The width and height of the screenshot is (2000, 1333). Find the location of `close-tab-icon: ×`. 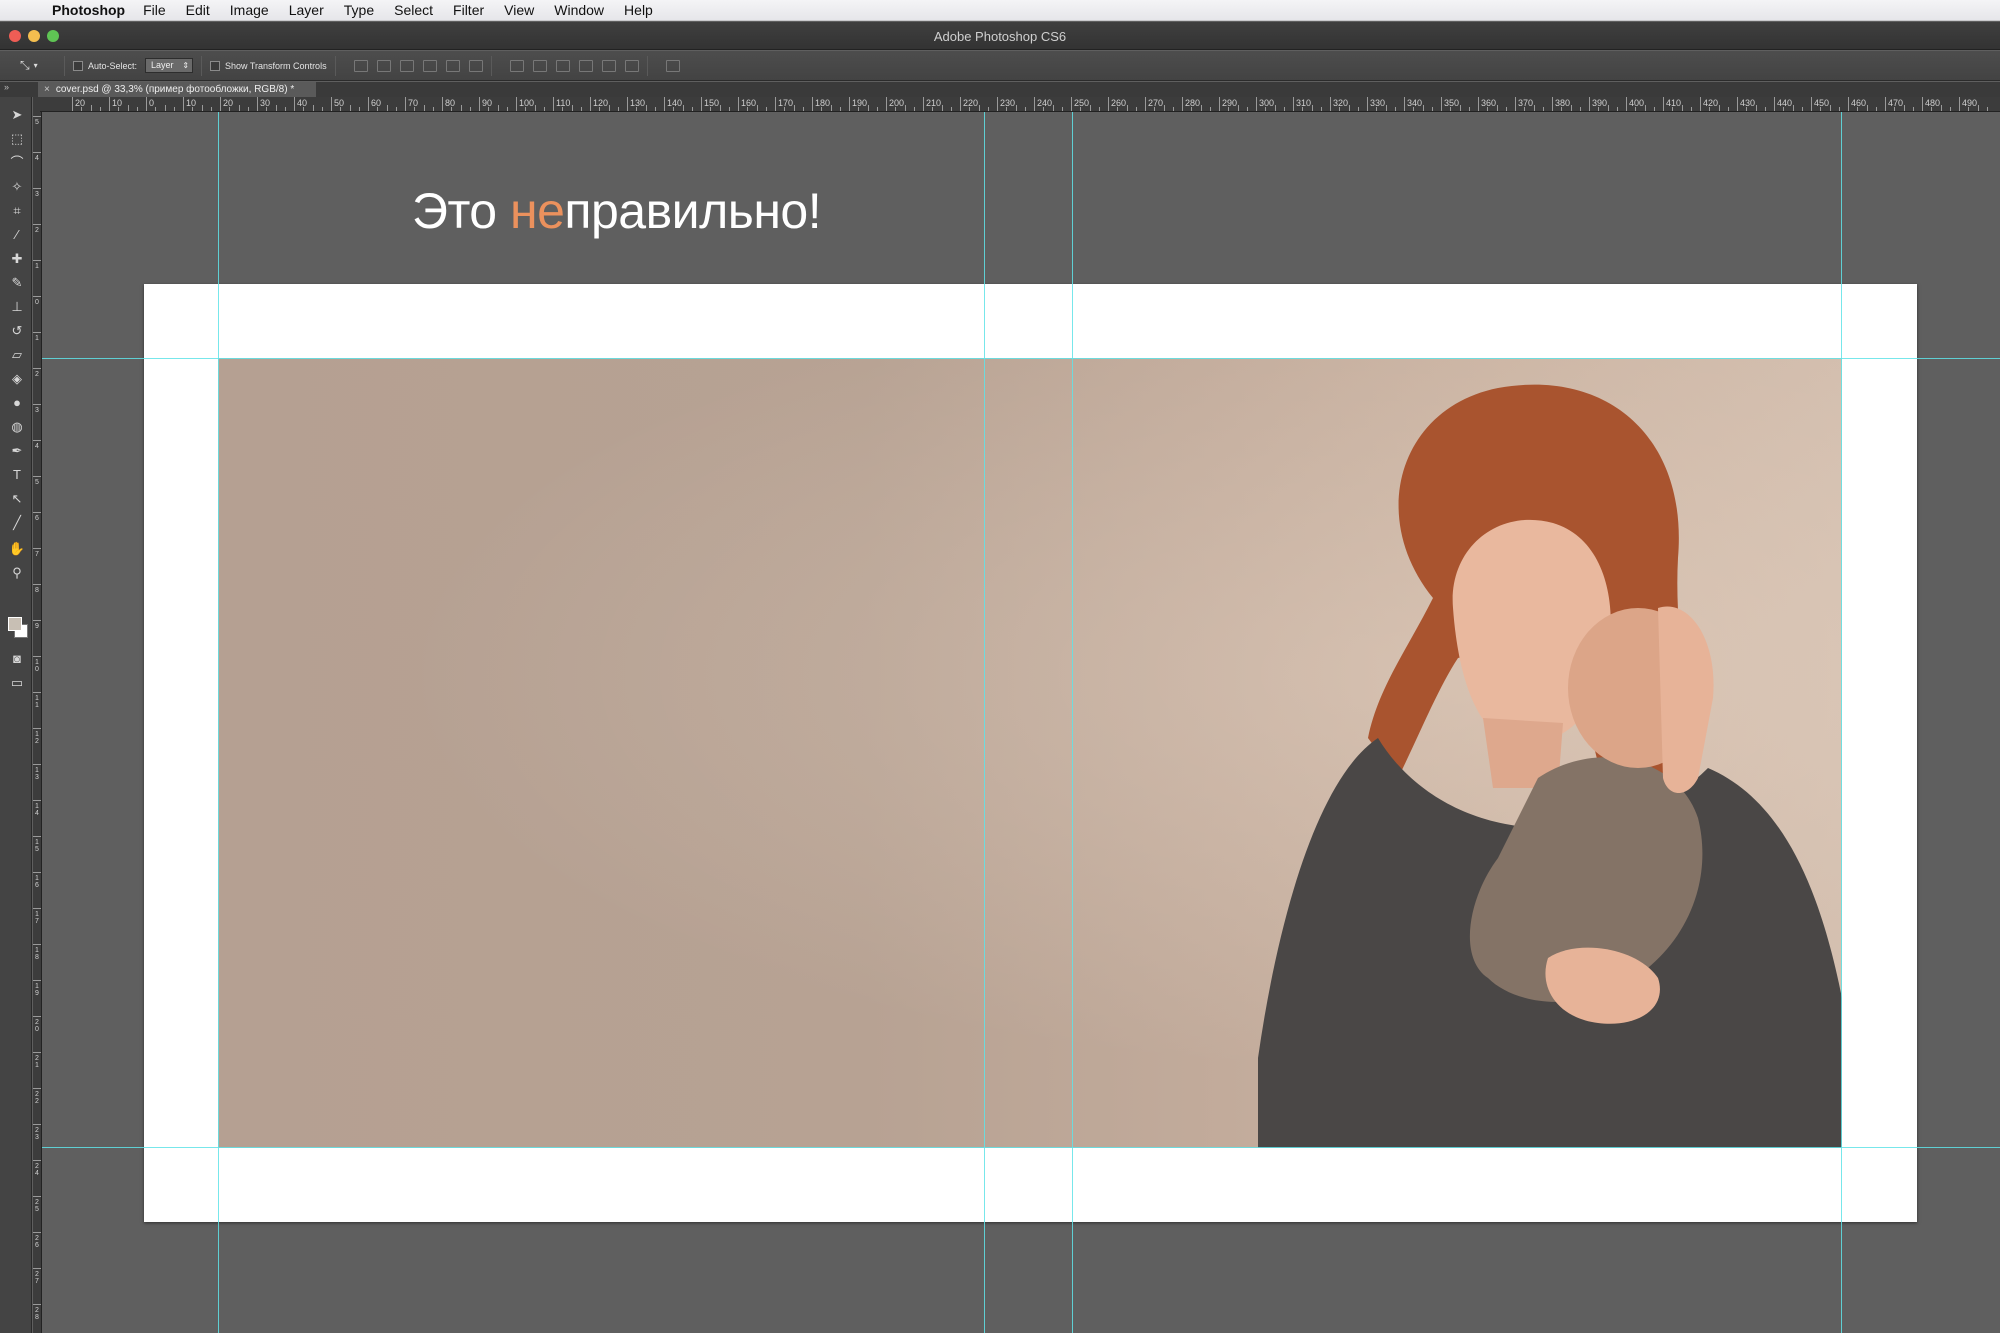

close-tab-icon: × is located at coordinates (47, 89).